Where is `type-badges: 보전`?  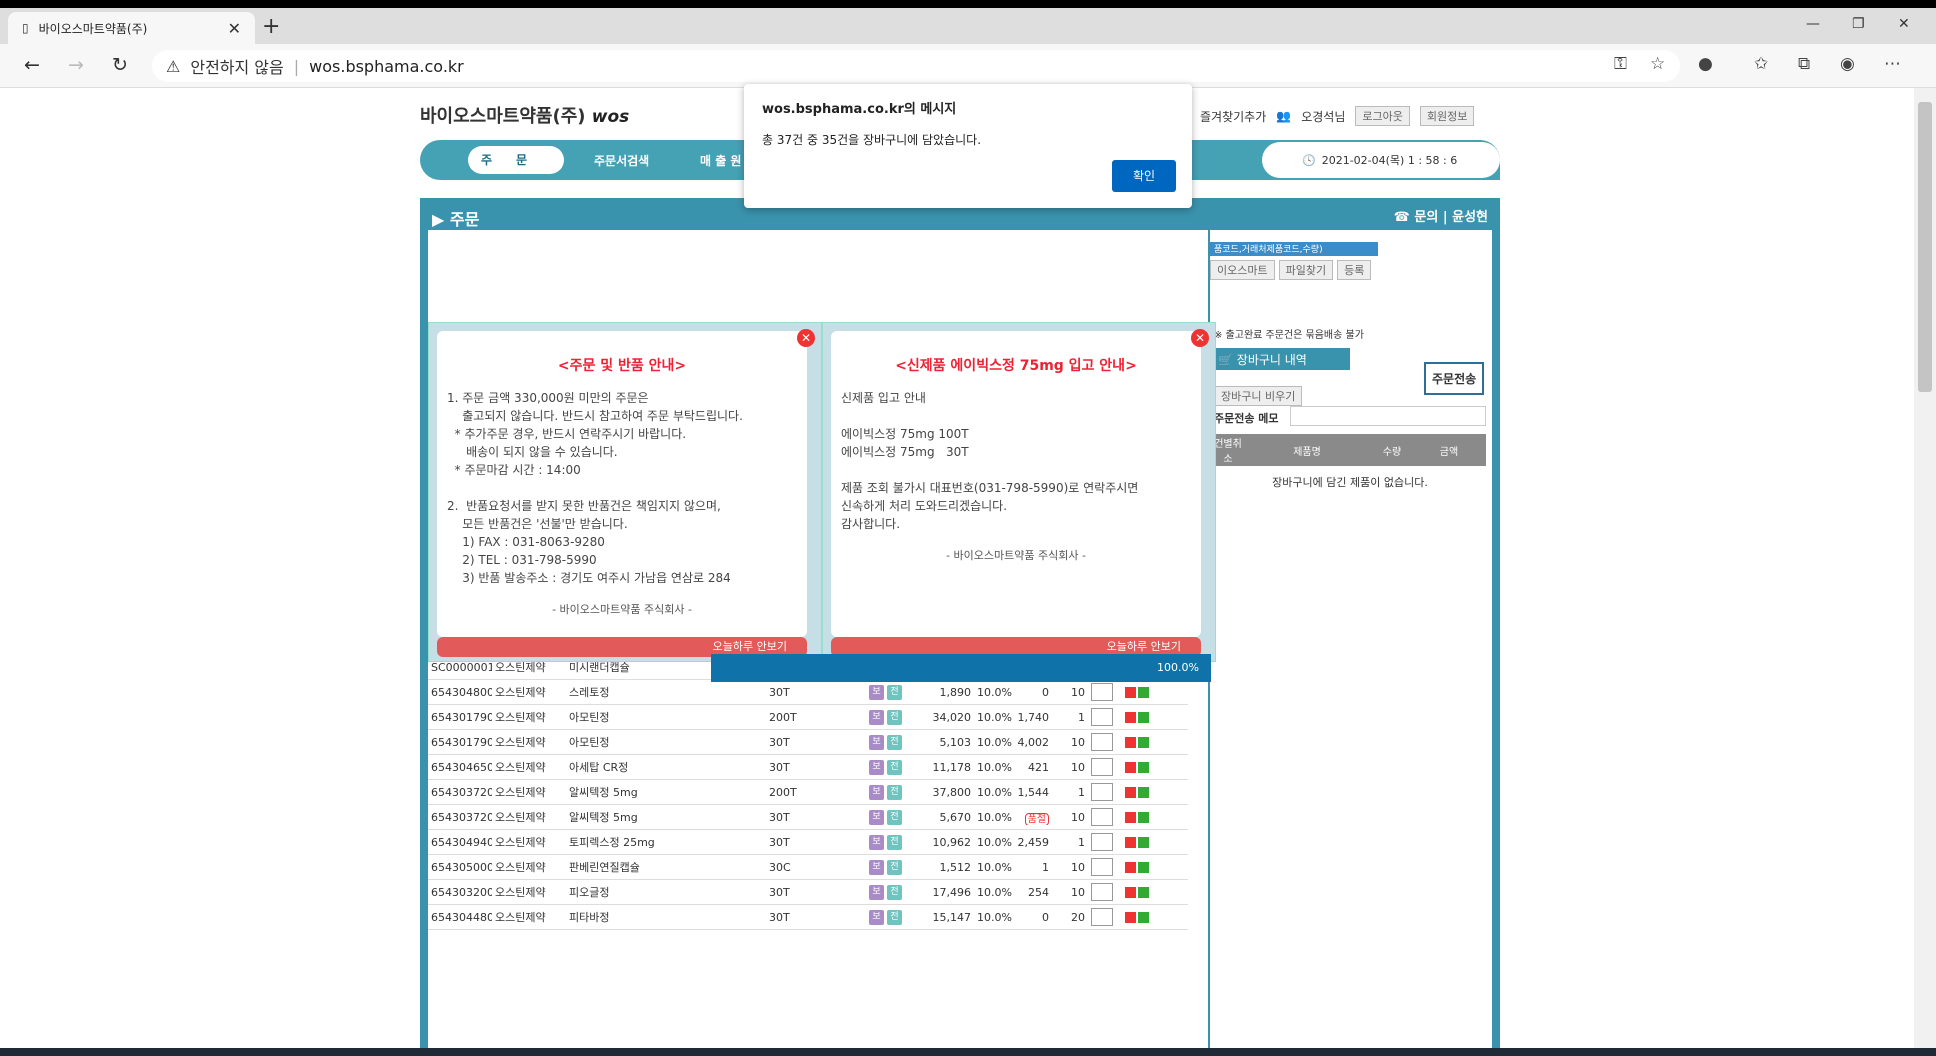 type-badges: 보전 is located at coordinates (890, 917).